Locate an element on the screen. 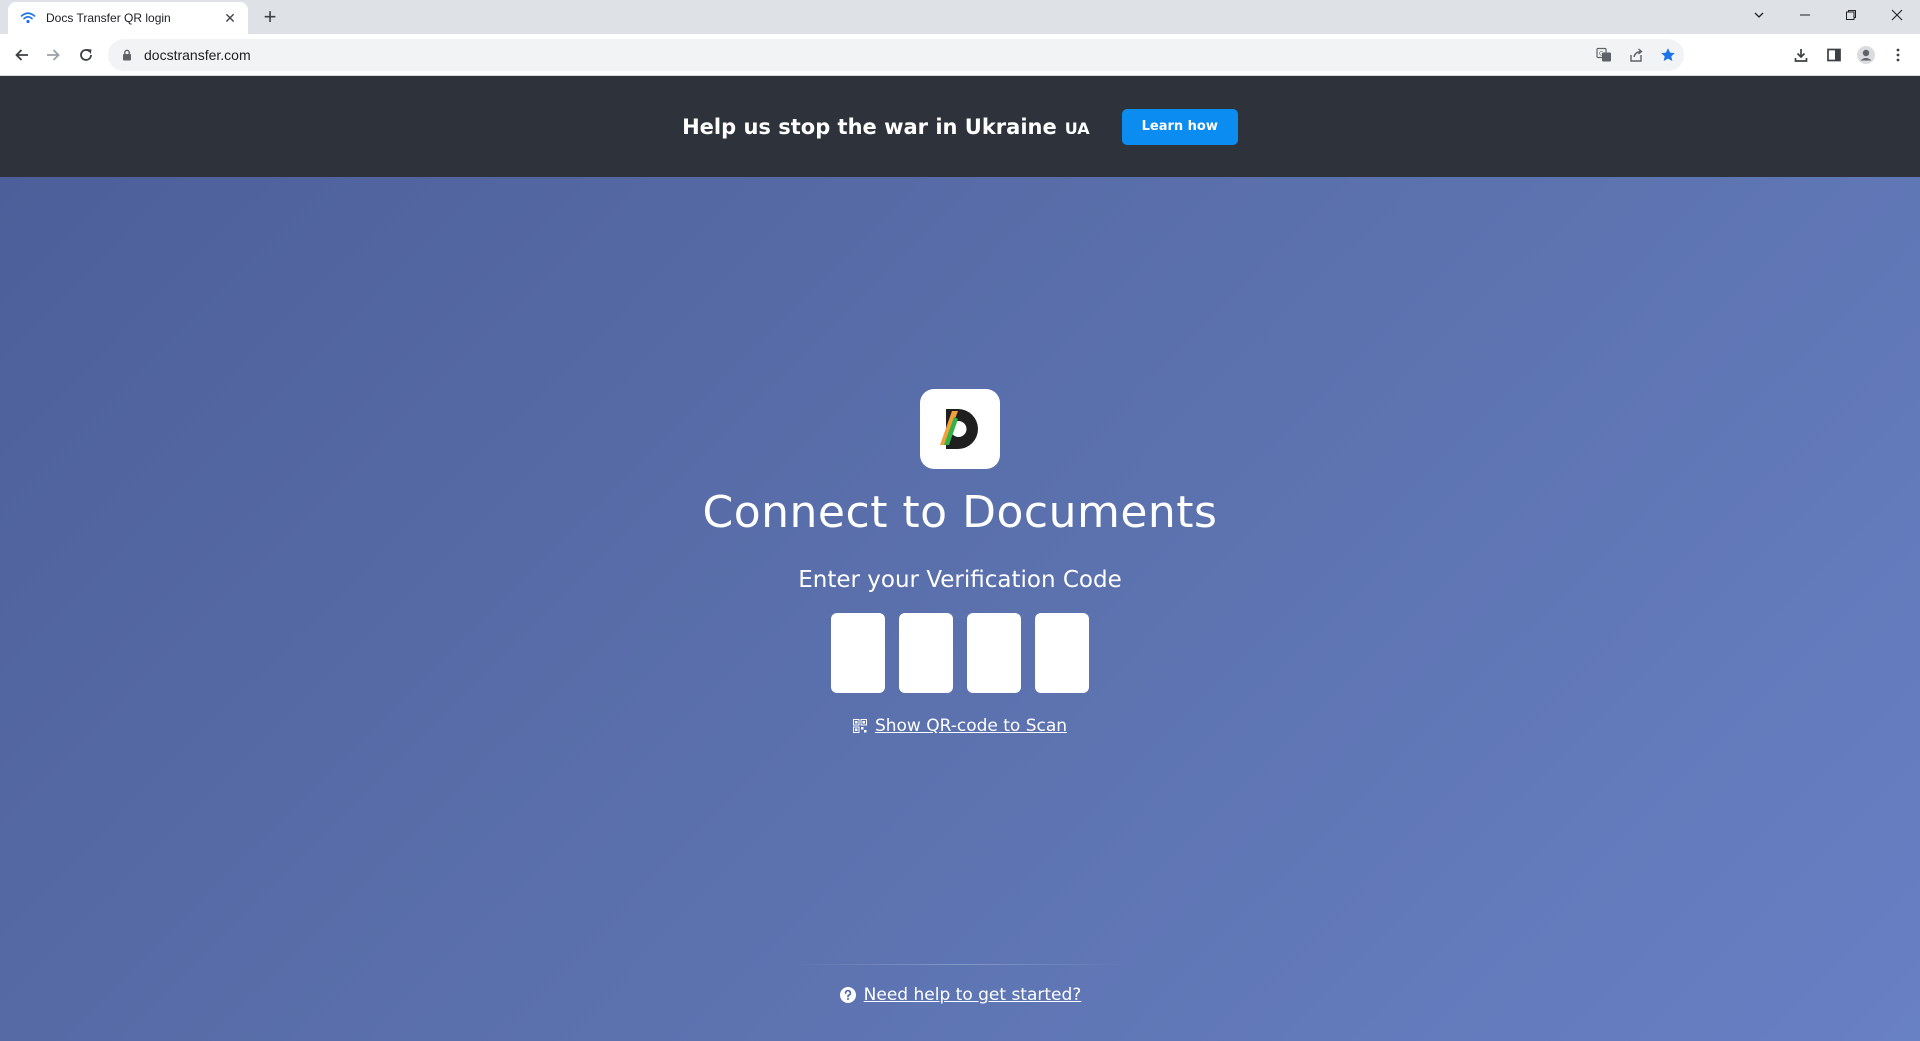 The image size is (1920, 1041). verification-code-label: Enter your Verification Code is located at coordinates (960, 580).